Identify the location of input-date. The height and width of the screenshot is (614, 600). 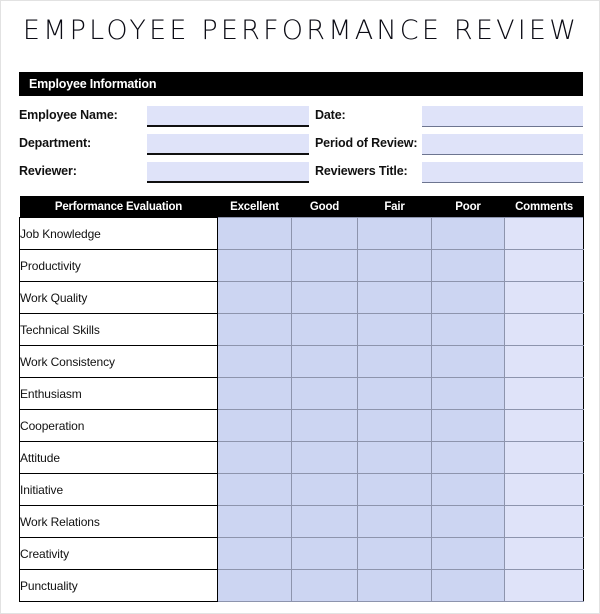
(502, 116).